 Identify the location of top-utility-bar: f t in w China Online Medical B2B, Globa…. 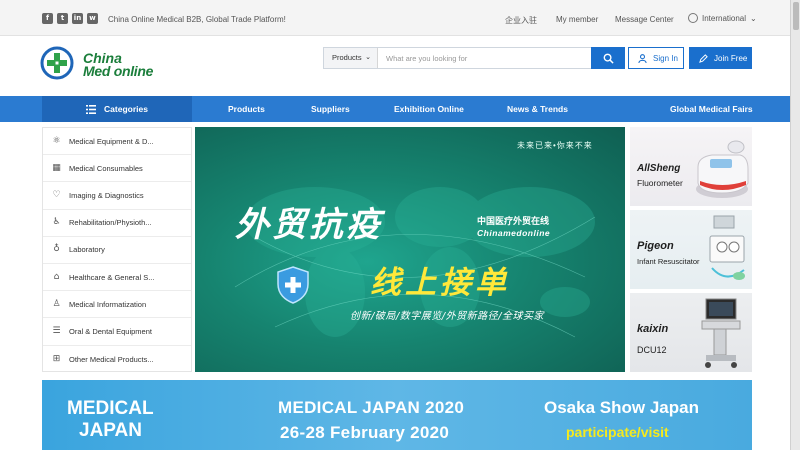
(395, 18).